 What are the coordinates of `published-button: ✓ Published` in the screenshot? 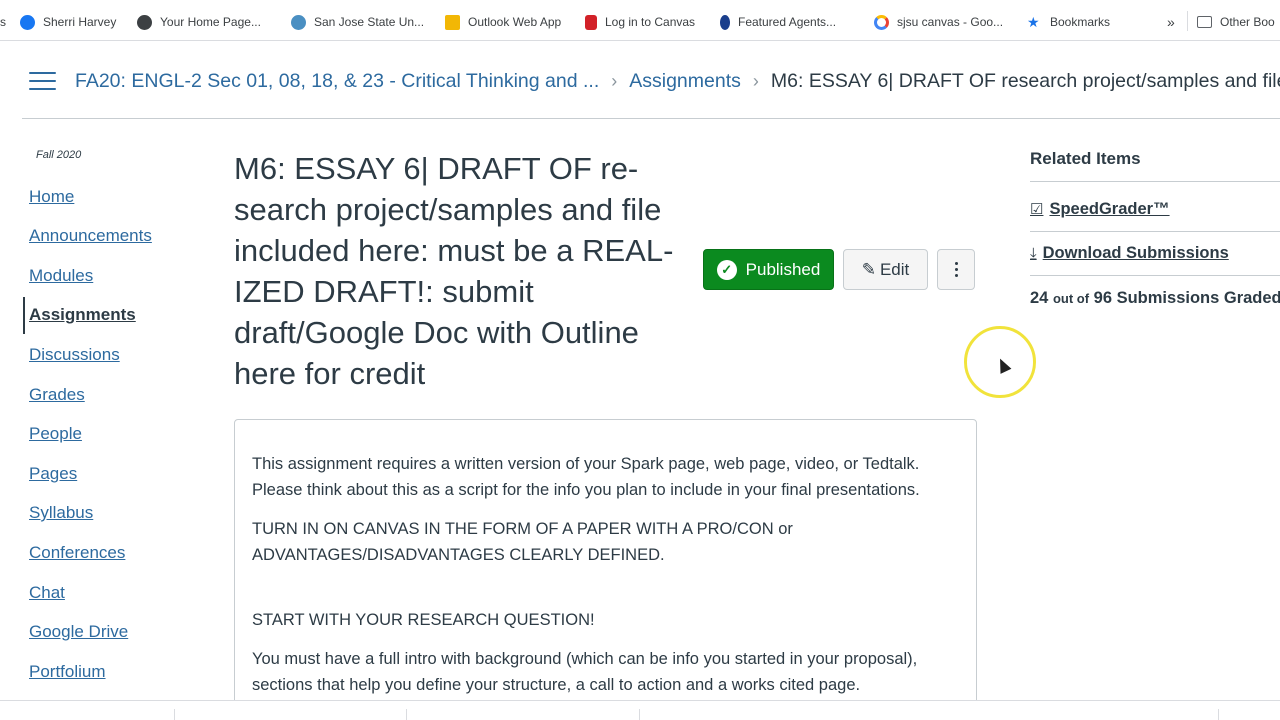 It's located at (768, 269).